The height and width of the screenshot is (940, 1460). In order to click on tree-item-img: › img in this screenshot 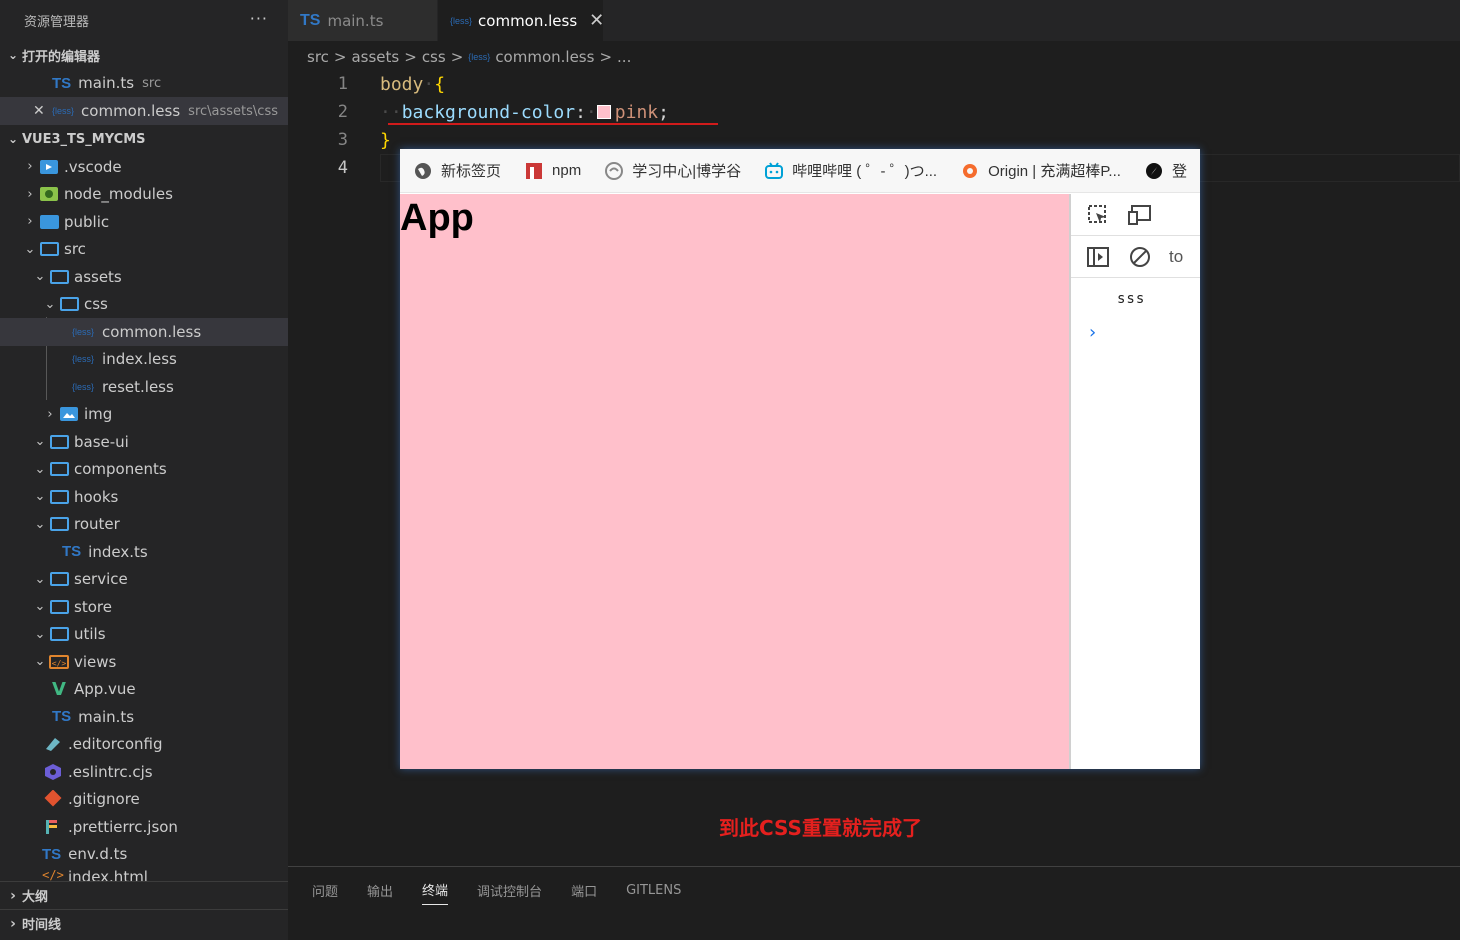, I will do `click(144, 415)`.